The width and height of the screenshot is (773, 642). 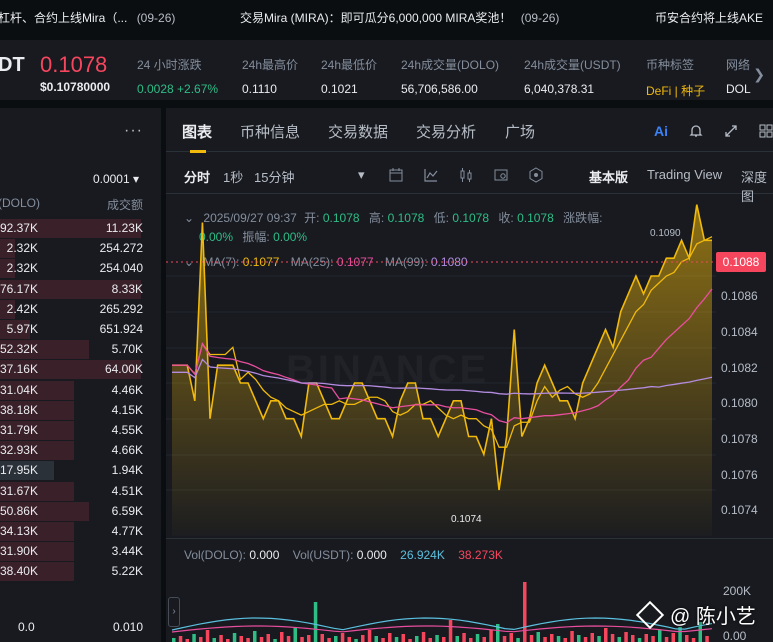 I want to click on trade-qty: 17.95K, so click(x=19, y=470).